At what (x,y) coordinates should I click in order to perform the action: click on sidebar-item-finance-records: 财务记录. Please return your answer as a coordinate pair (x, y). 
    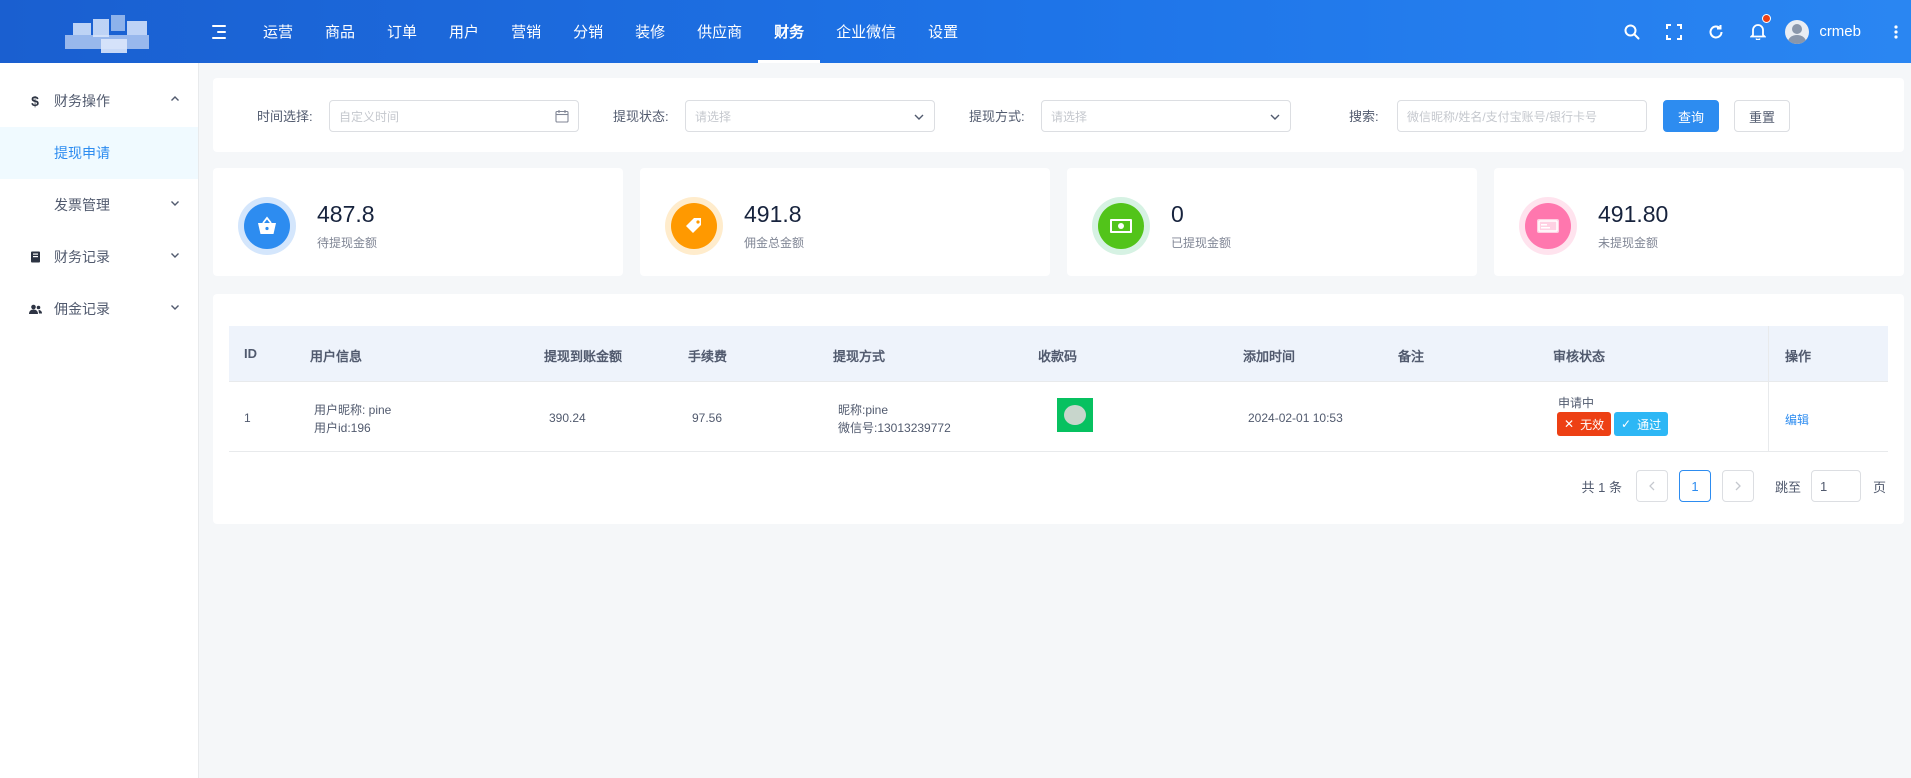
    Looking at the image, I should click on (99, 257).